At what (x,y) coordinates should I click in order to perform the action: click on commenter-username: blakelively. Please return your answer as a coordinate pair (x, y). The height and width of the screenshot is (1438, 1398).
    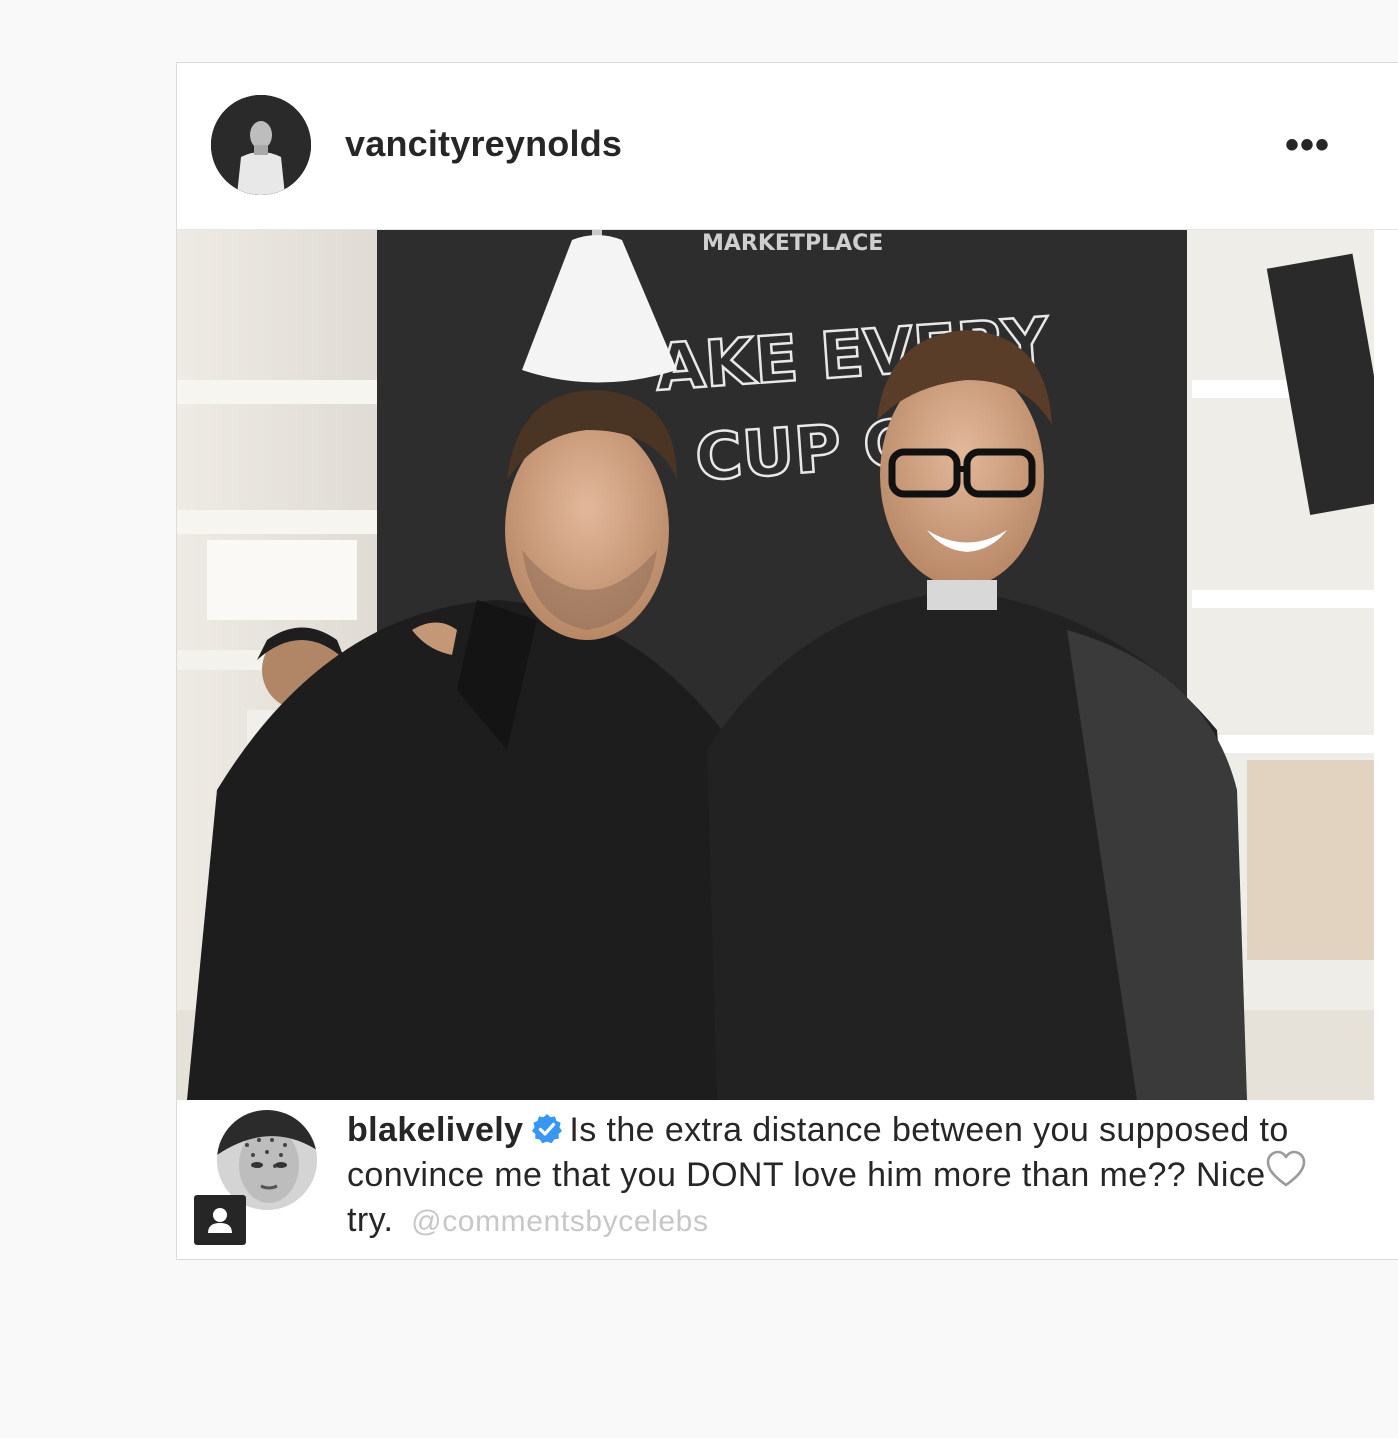
    Looking at the image, I should click on (435, 1130).